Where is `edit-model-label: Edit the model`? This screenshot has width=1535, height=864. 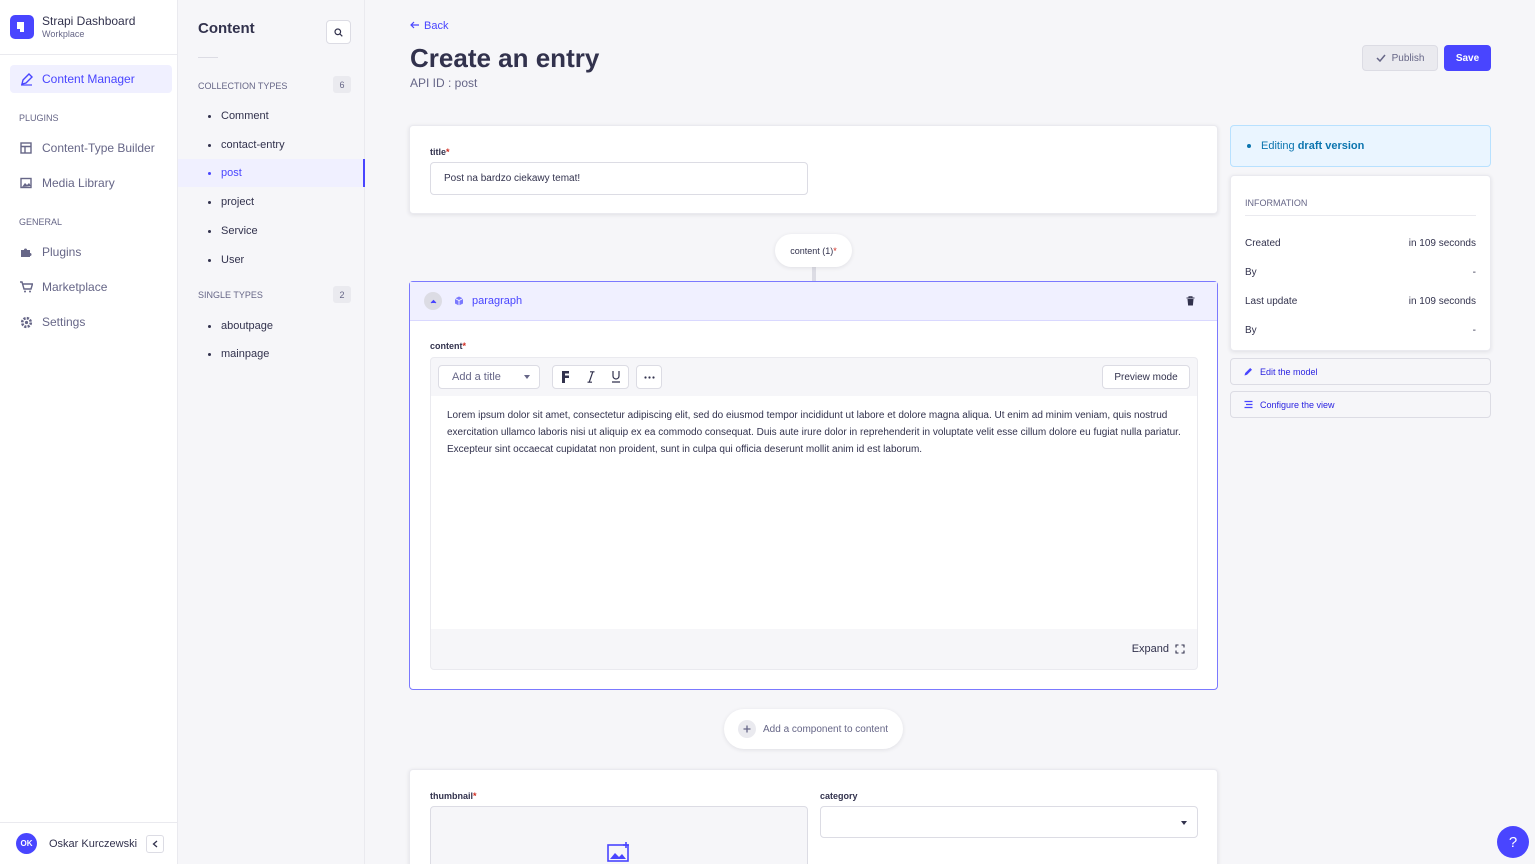 edit-model-label: Edit the model is located at coordinates (1289, 371).